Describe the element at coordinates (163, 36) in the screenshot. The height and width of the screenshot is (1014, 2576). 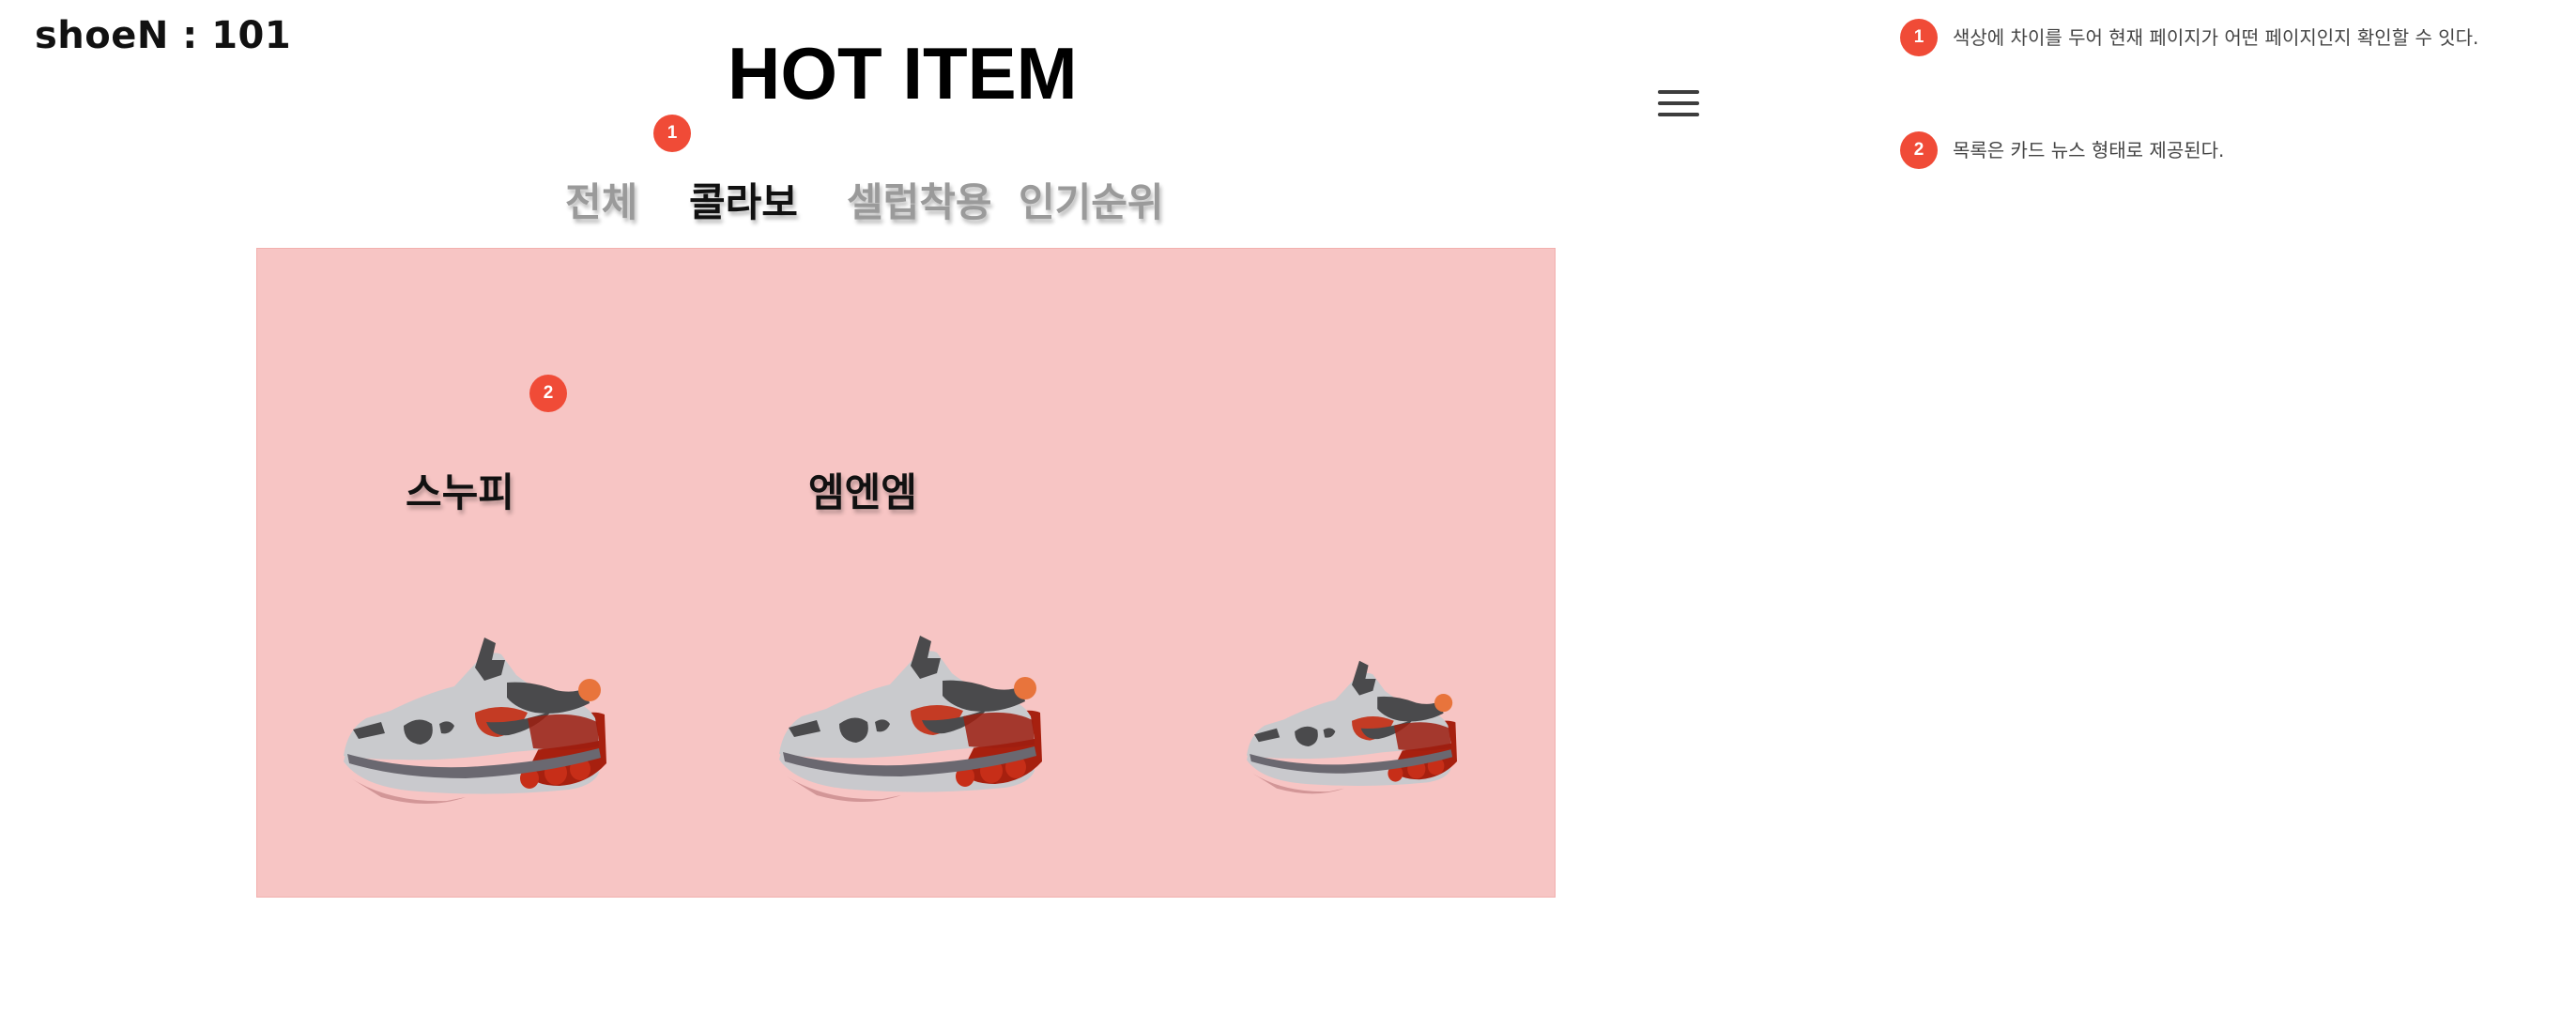
I see `logo: shoeN : 101` at that location.